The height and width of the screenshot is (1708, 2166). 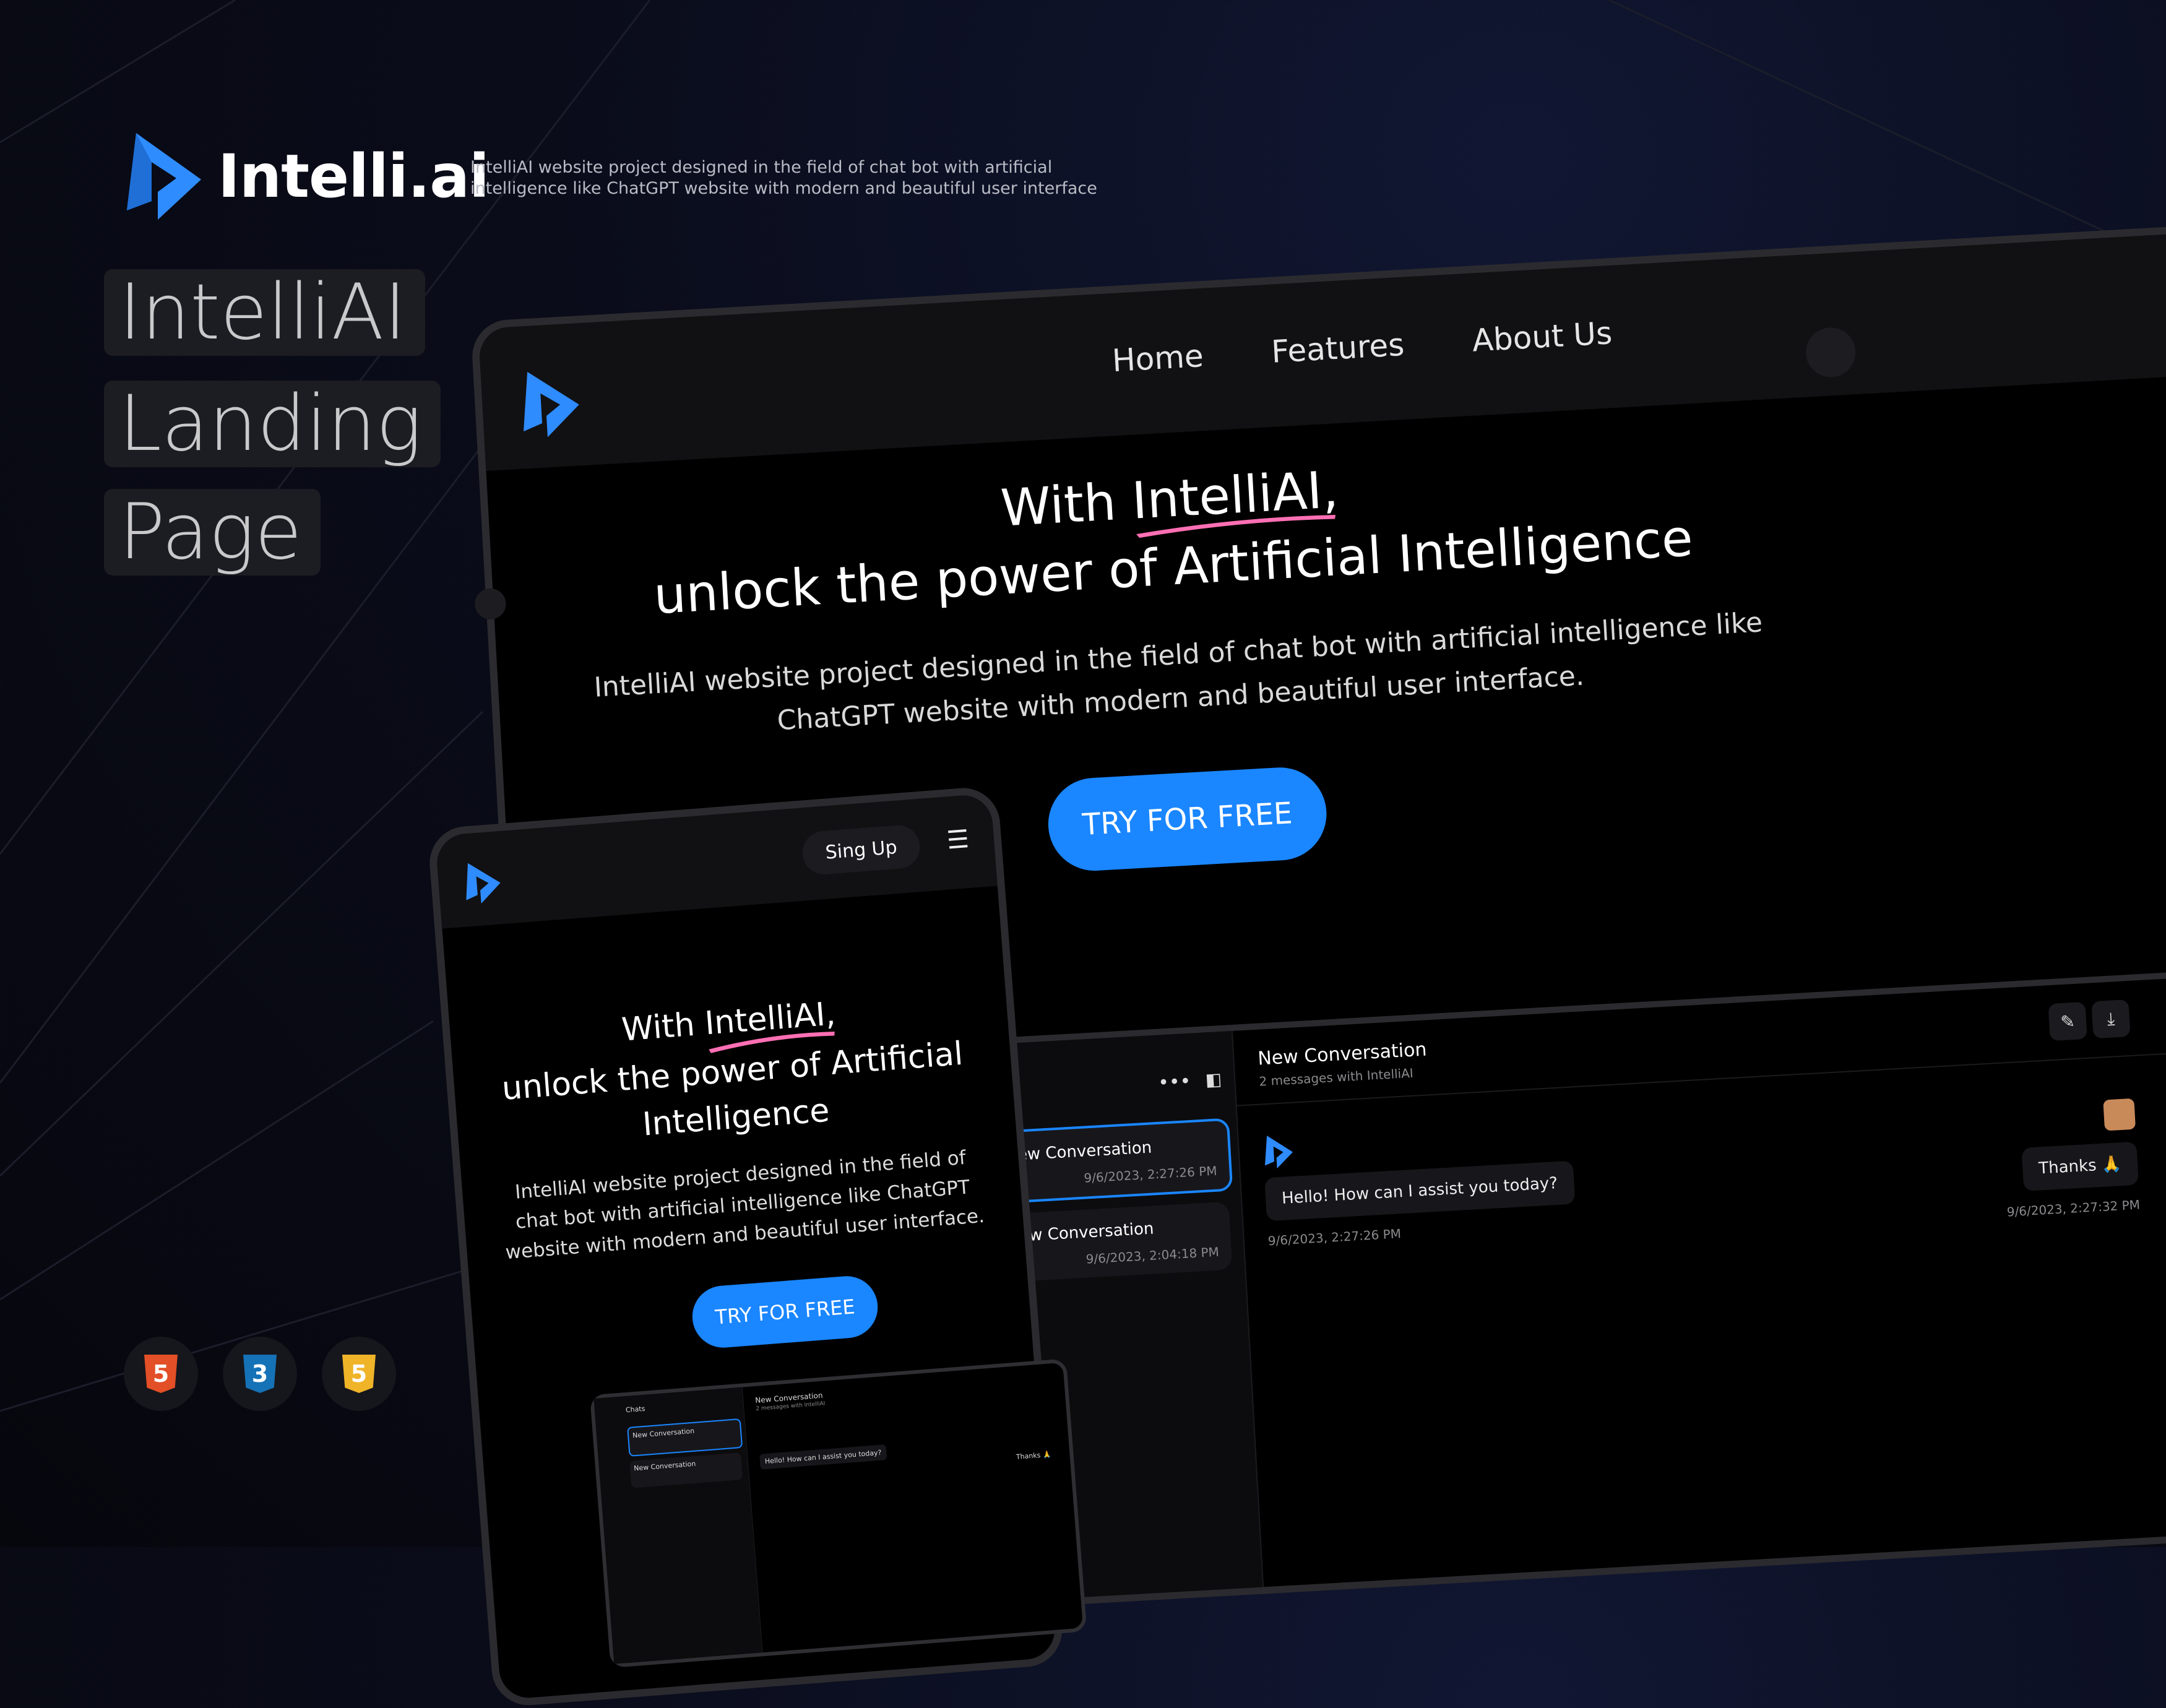 What do you see at coordinates (1334, 1237) in the screenshot?
I see `bot-message-time: 9/6/2023, 2:27:26 PM` at bounding box center [1334, 1237].